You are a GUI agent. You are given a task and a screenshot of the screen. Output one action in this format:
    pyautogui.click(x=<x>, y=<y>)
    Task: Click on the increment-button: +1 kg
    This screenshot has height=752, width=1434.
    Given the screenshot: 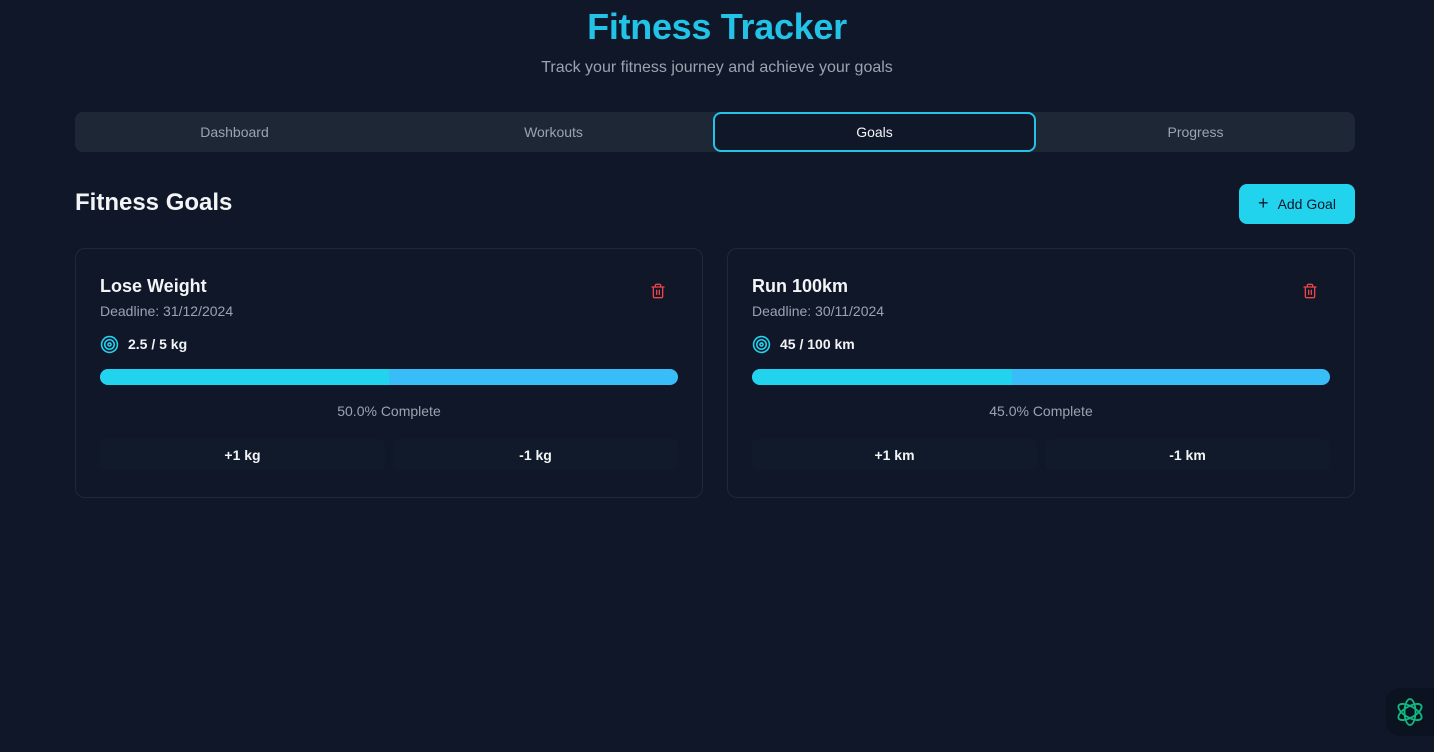 What is the action you would take?
    pyautogui.click(x=242, y=455)
    